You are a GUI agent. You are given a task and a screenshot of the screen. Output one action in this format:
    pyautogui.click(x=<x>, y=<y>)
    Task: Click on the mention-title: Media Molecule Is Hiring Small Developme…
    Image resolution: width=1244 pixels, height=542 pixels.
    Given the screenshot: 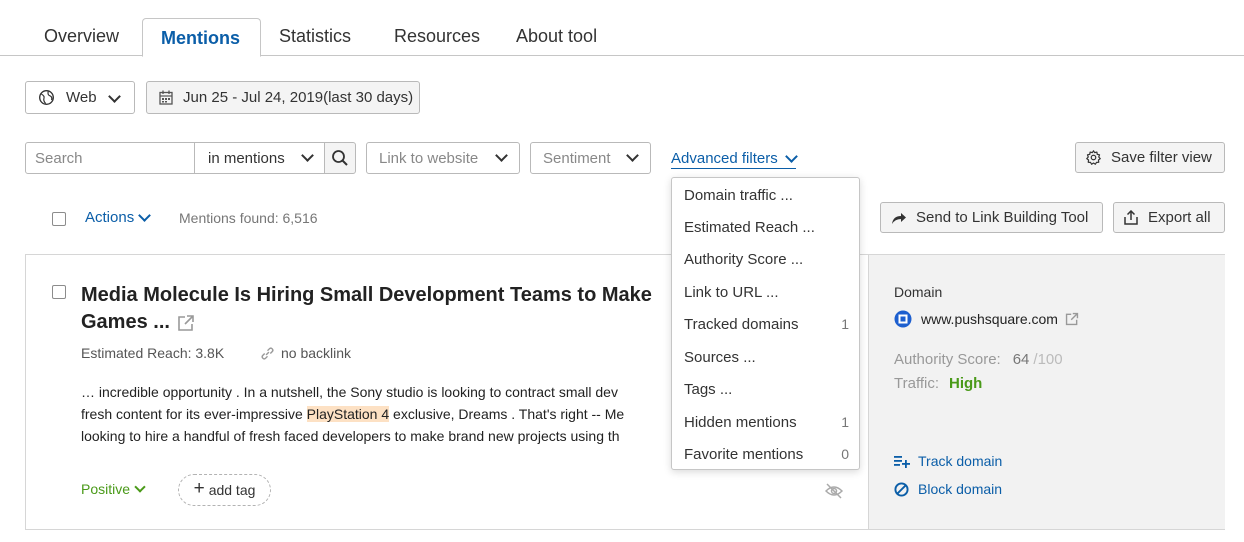 What is the action you would take?
    pyautogui.click(x=381, y=309)
    